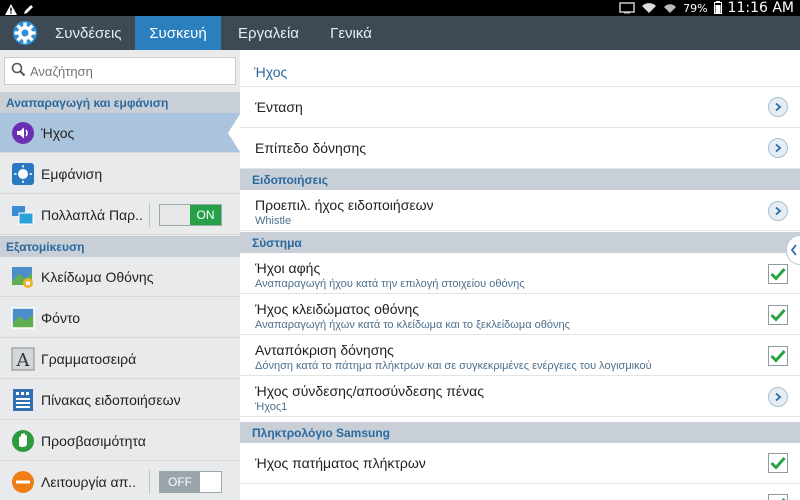 This screenshot has width=800, height=500. What do you see at coordinates (23, 174) in the screenshot?
I see `display-brightness-icon` at bounding box center [23, 174].